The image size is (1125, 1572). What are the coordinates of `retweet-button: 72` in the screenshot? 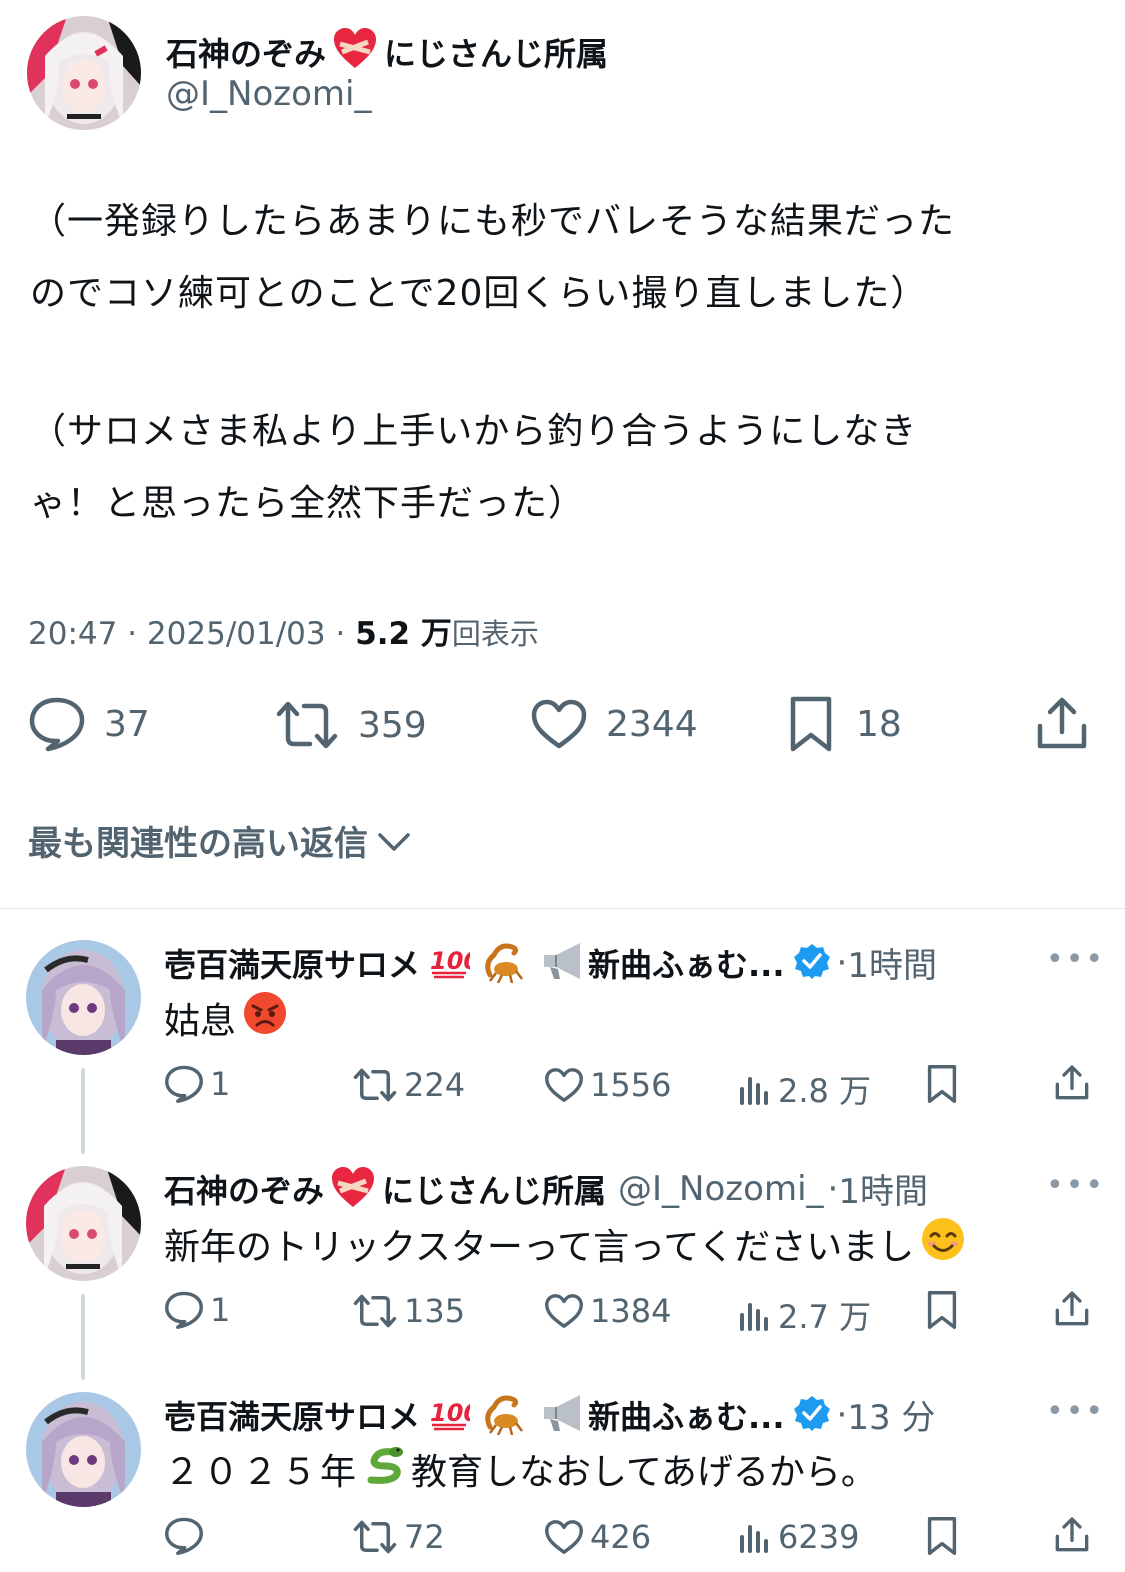 It's located at (398, 1537).